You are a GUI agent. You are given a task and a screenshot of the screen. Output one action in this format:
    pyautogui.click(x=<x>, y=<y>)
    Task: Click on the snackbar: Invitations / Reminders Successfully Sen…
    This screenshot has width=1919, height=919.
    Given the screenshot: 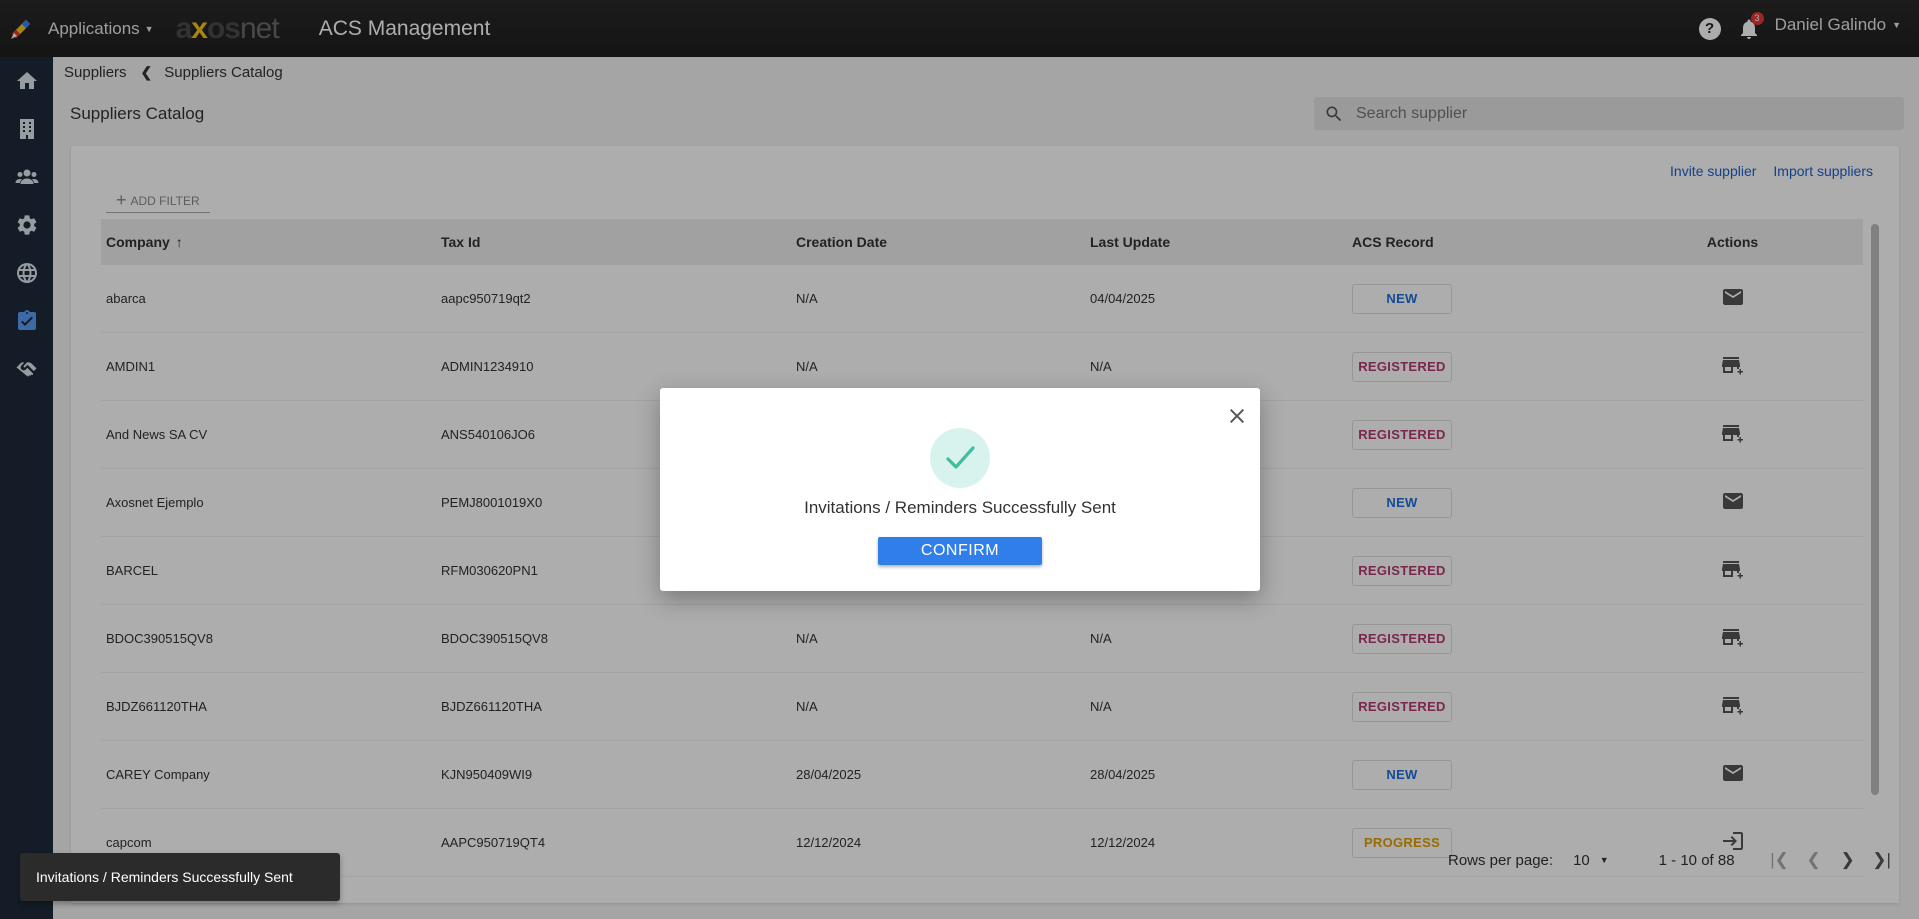 What is the action you would take?
    pyautogui.click(x=180, y=877)
    